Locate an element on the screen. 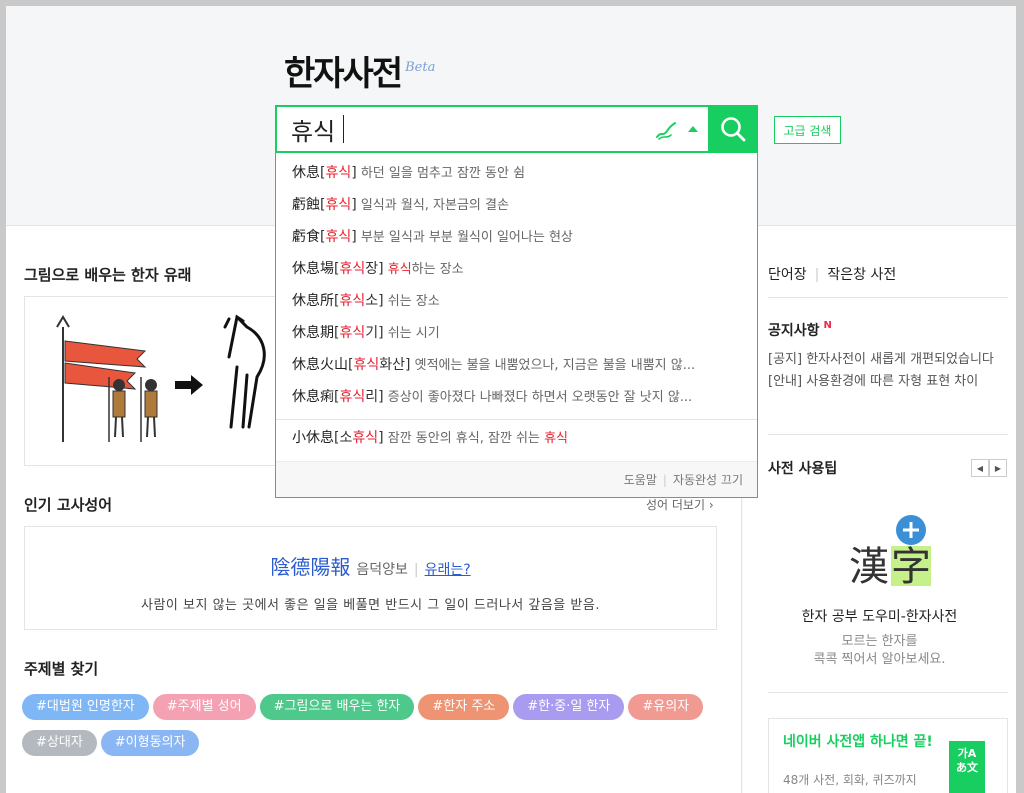  handwriting-icon is located at coordinates (666, 130).